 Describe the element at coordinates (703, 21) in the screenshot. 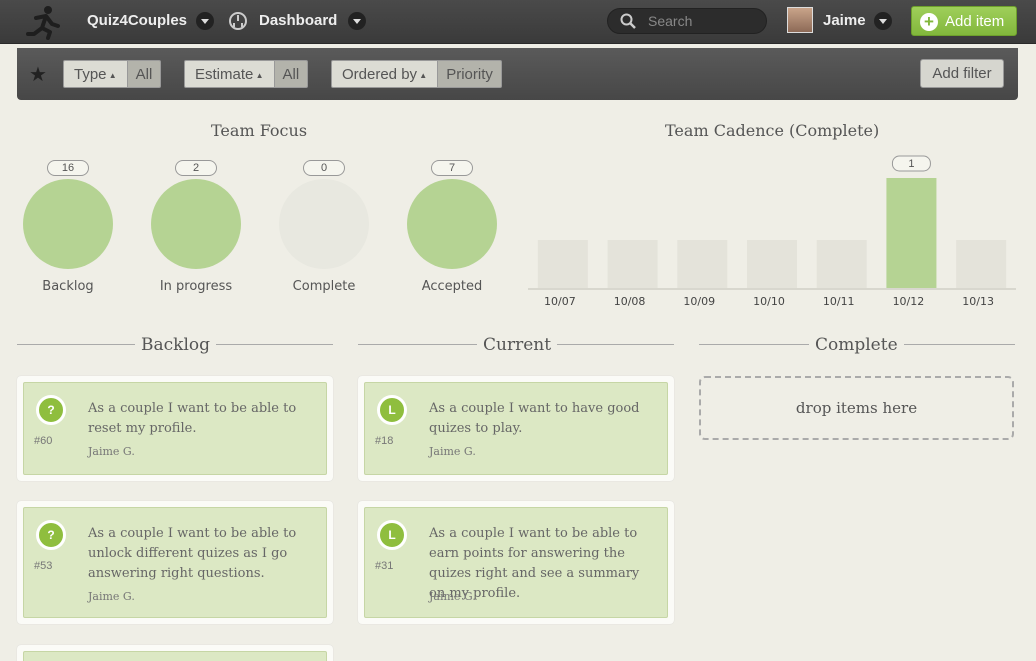

I see `search-input` at that location.